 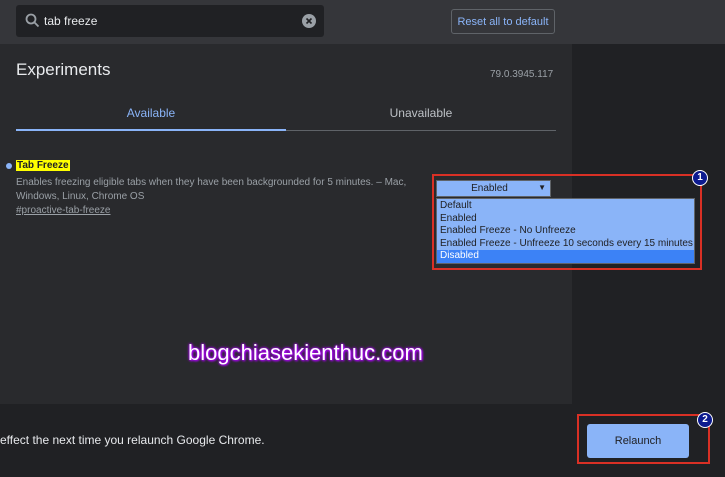 I want to click on flag-link: #proactive-tab-freeze, so click(x=63, y=210).